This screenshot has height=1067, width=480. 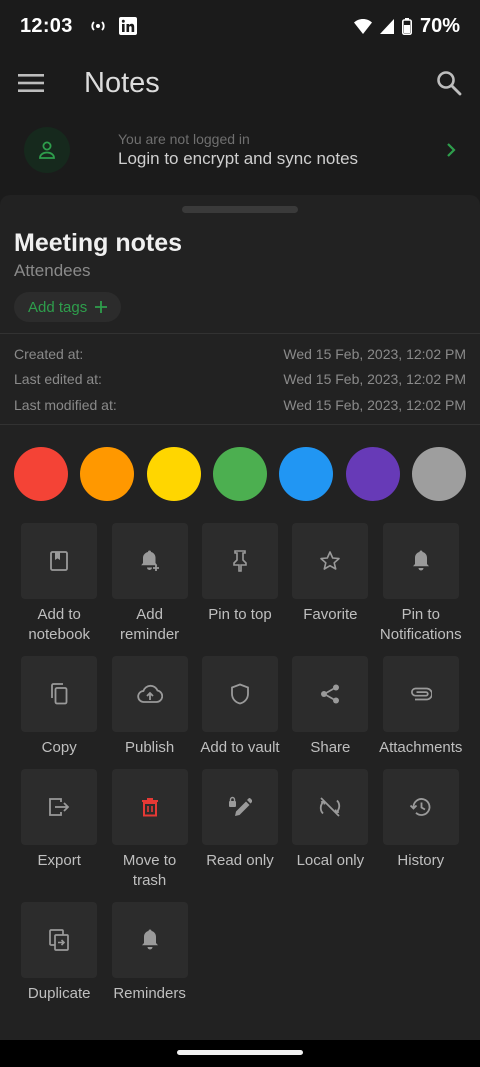 I want to click on action-label: Reminders, so click(x=149, y=993).